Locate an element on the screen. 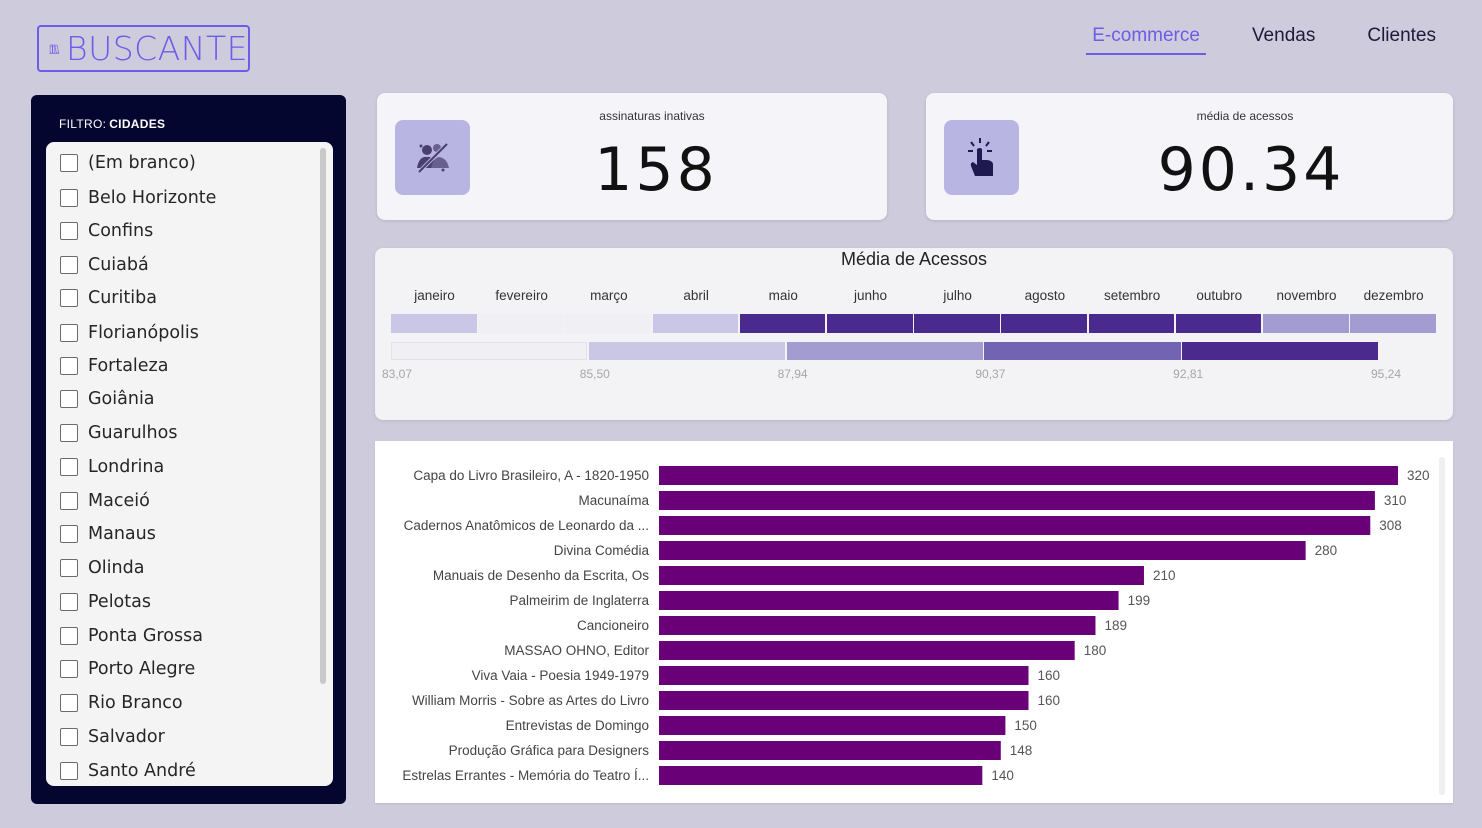 The image size is (1482, 828). filter-item: Curitiba is located at coordinates (108, 298).